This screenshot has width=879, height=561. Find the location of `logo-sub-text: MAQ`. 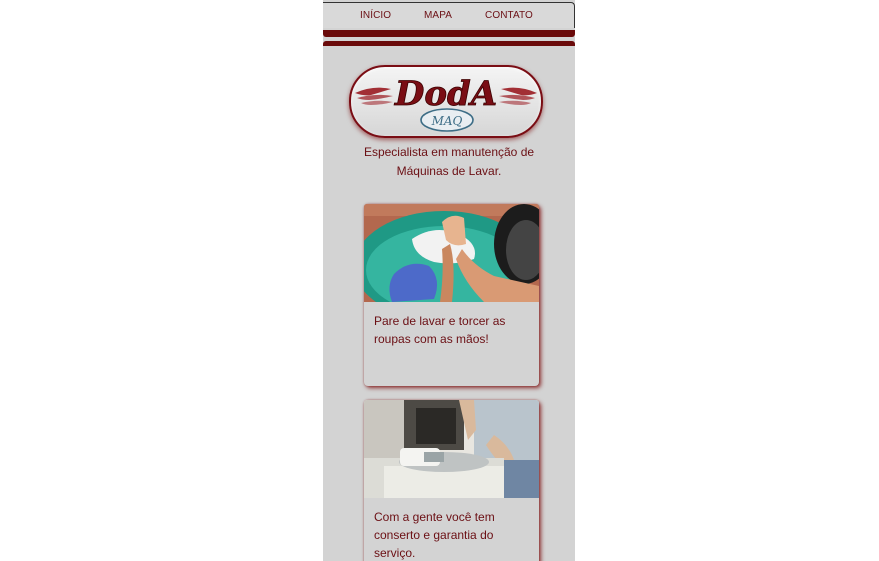

logo-sub-text: MAQ is located at coordinates (447, 121).